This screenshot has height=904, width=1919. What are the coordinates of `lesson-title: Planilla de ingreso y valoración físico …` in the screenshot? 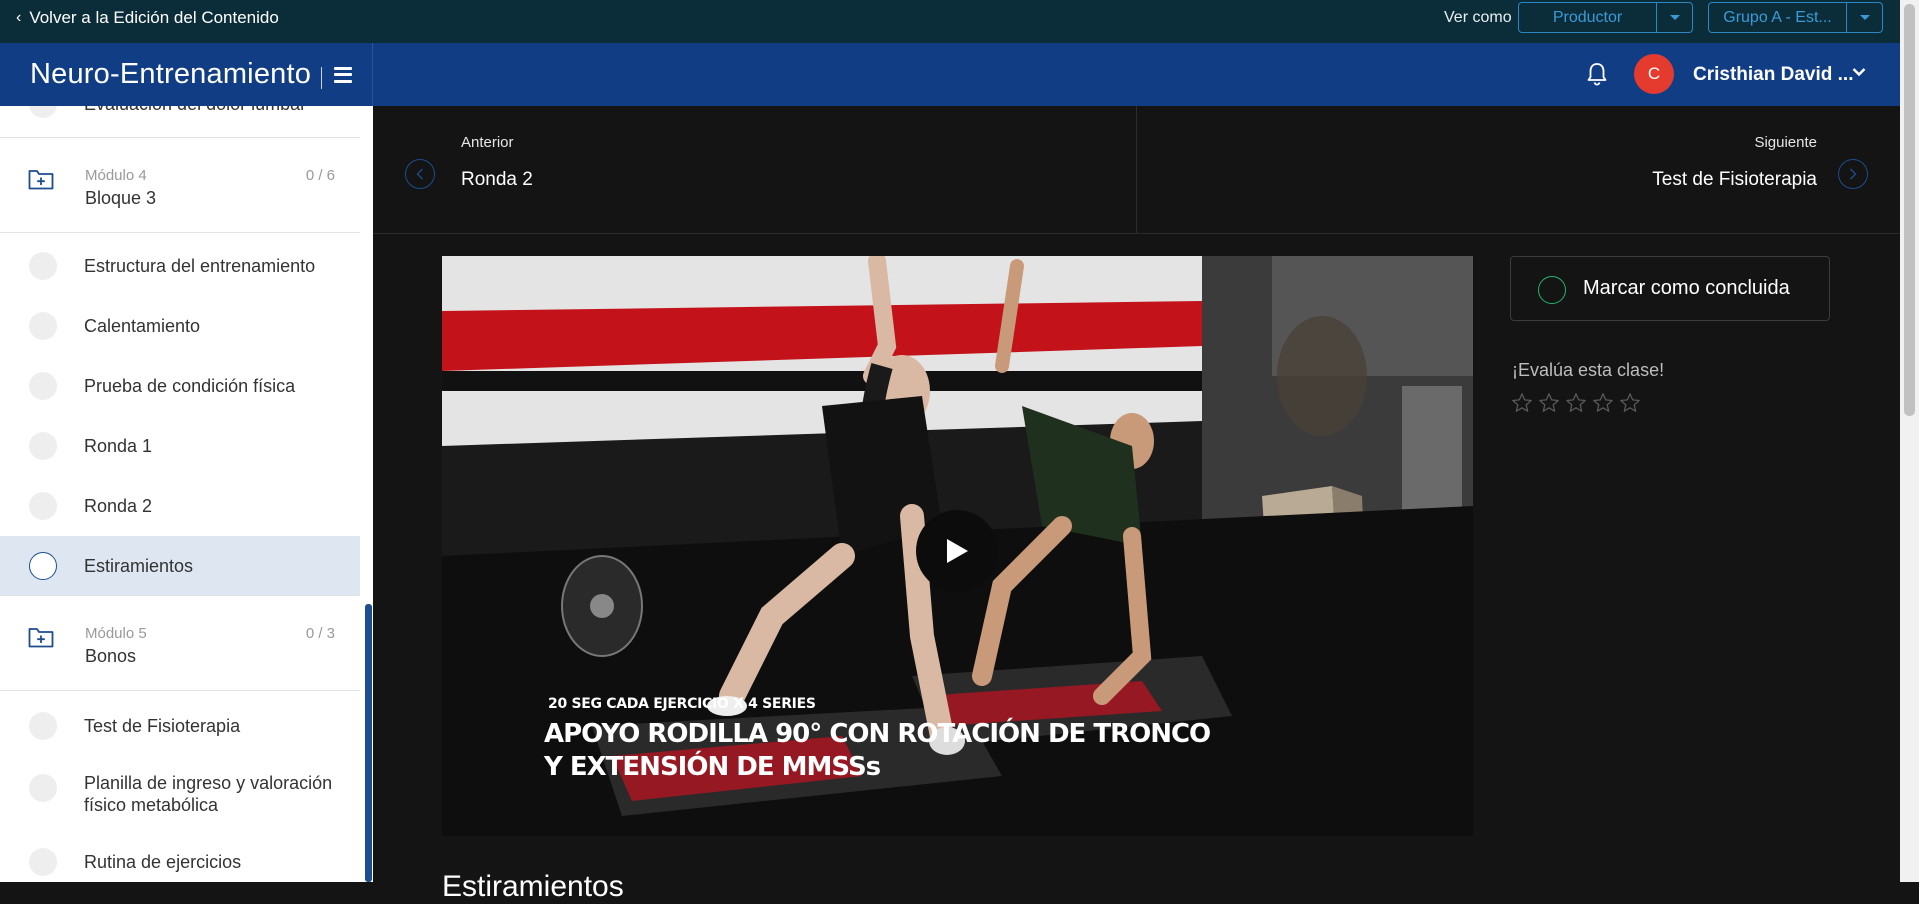 It's located at (208, 794).